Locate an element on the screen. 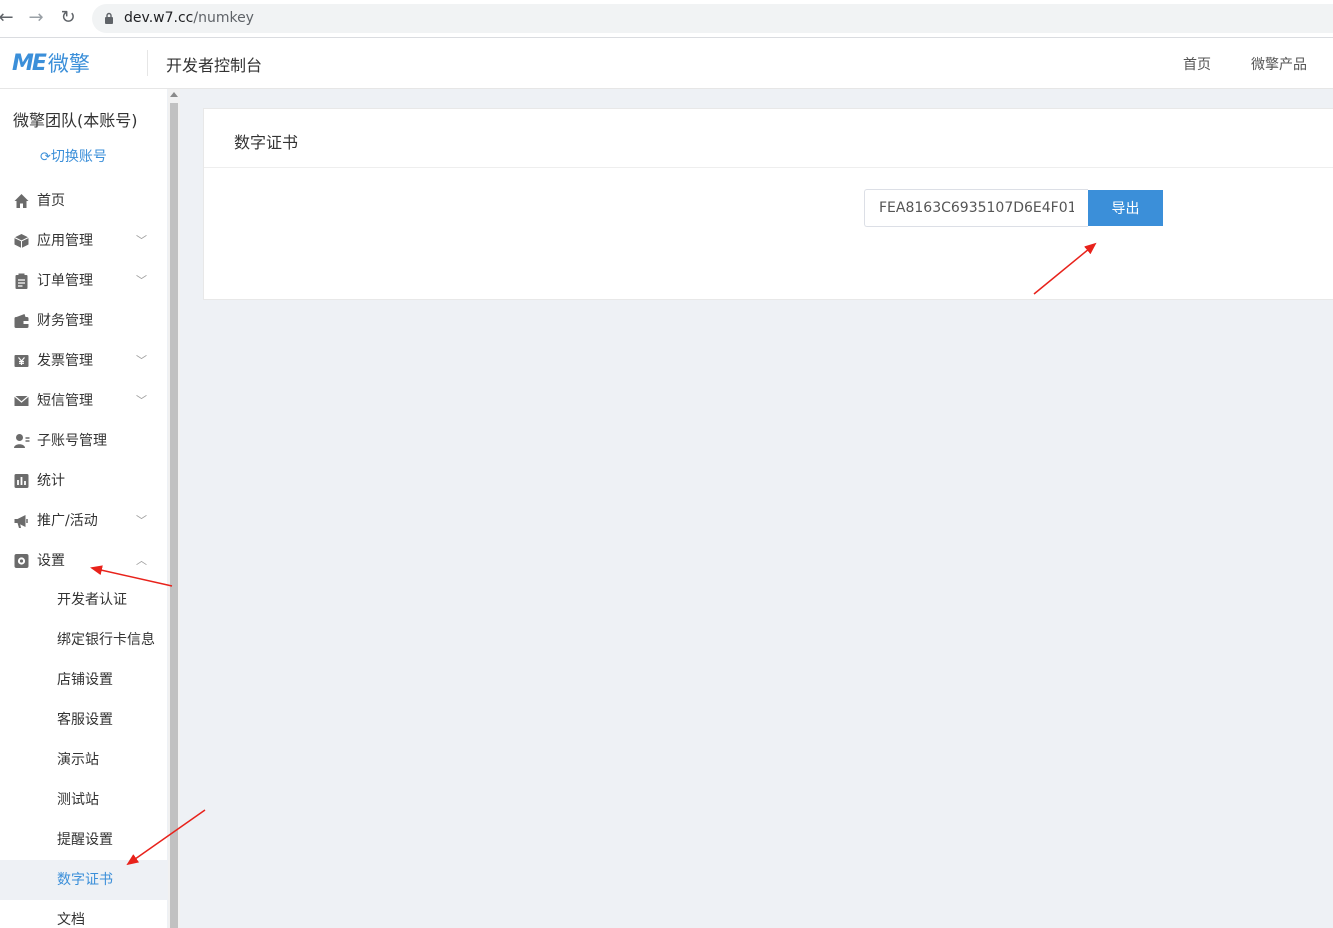  sidebar-subitem-customer-service: 客服设置 is located at coordinates (83, 720).